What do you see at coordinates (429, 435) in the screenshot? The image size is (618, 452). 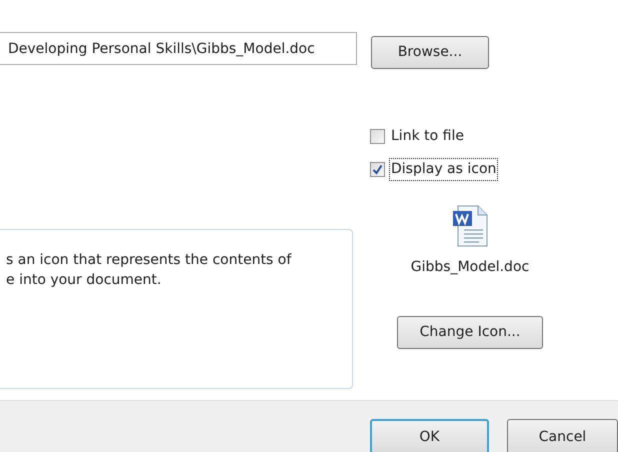 I see `dialog-button: OK` at bounding box center [429, 435].